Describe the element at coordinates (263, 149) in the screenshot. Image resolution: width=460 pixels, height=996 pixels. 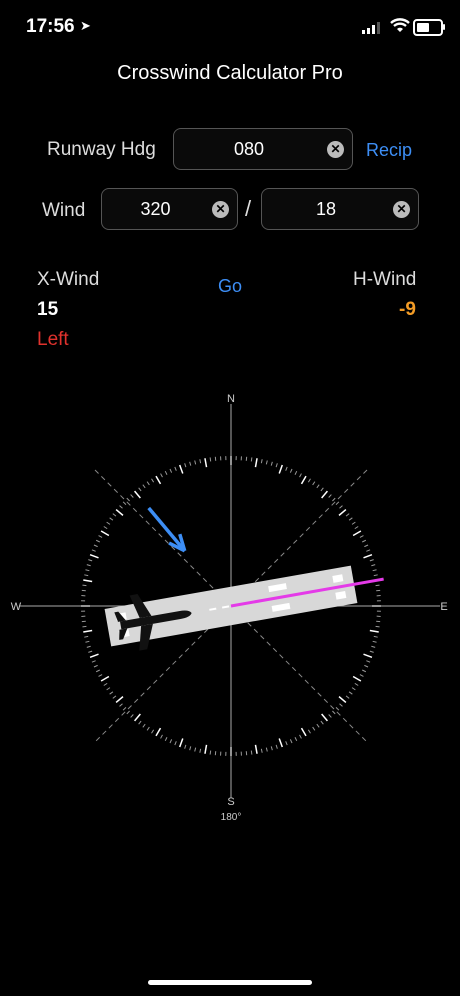
I see `runway-hdg-input: 080 ✕` at that location.